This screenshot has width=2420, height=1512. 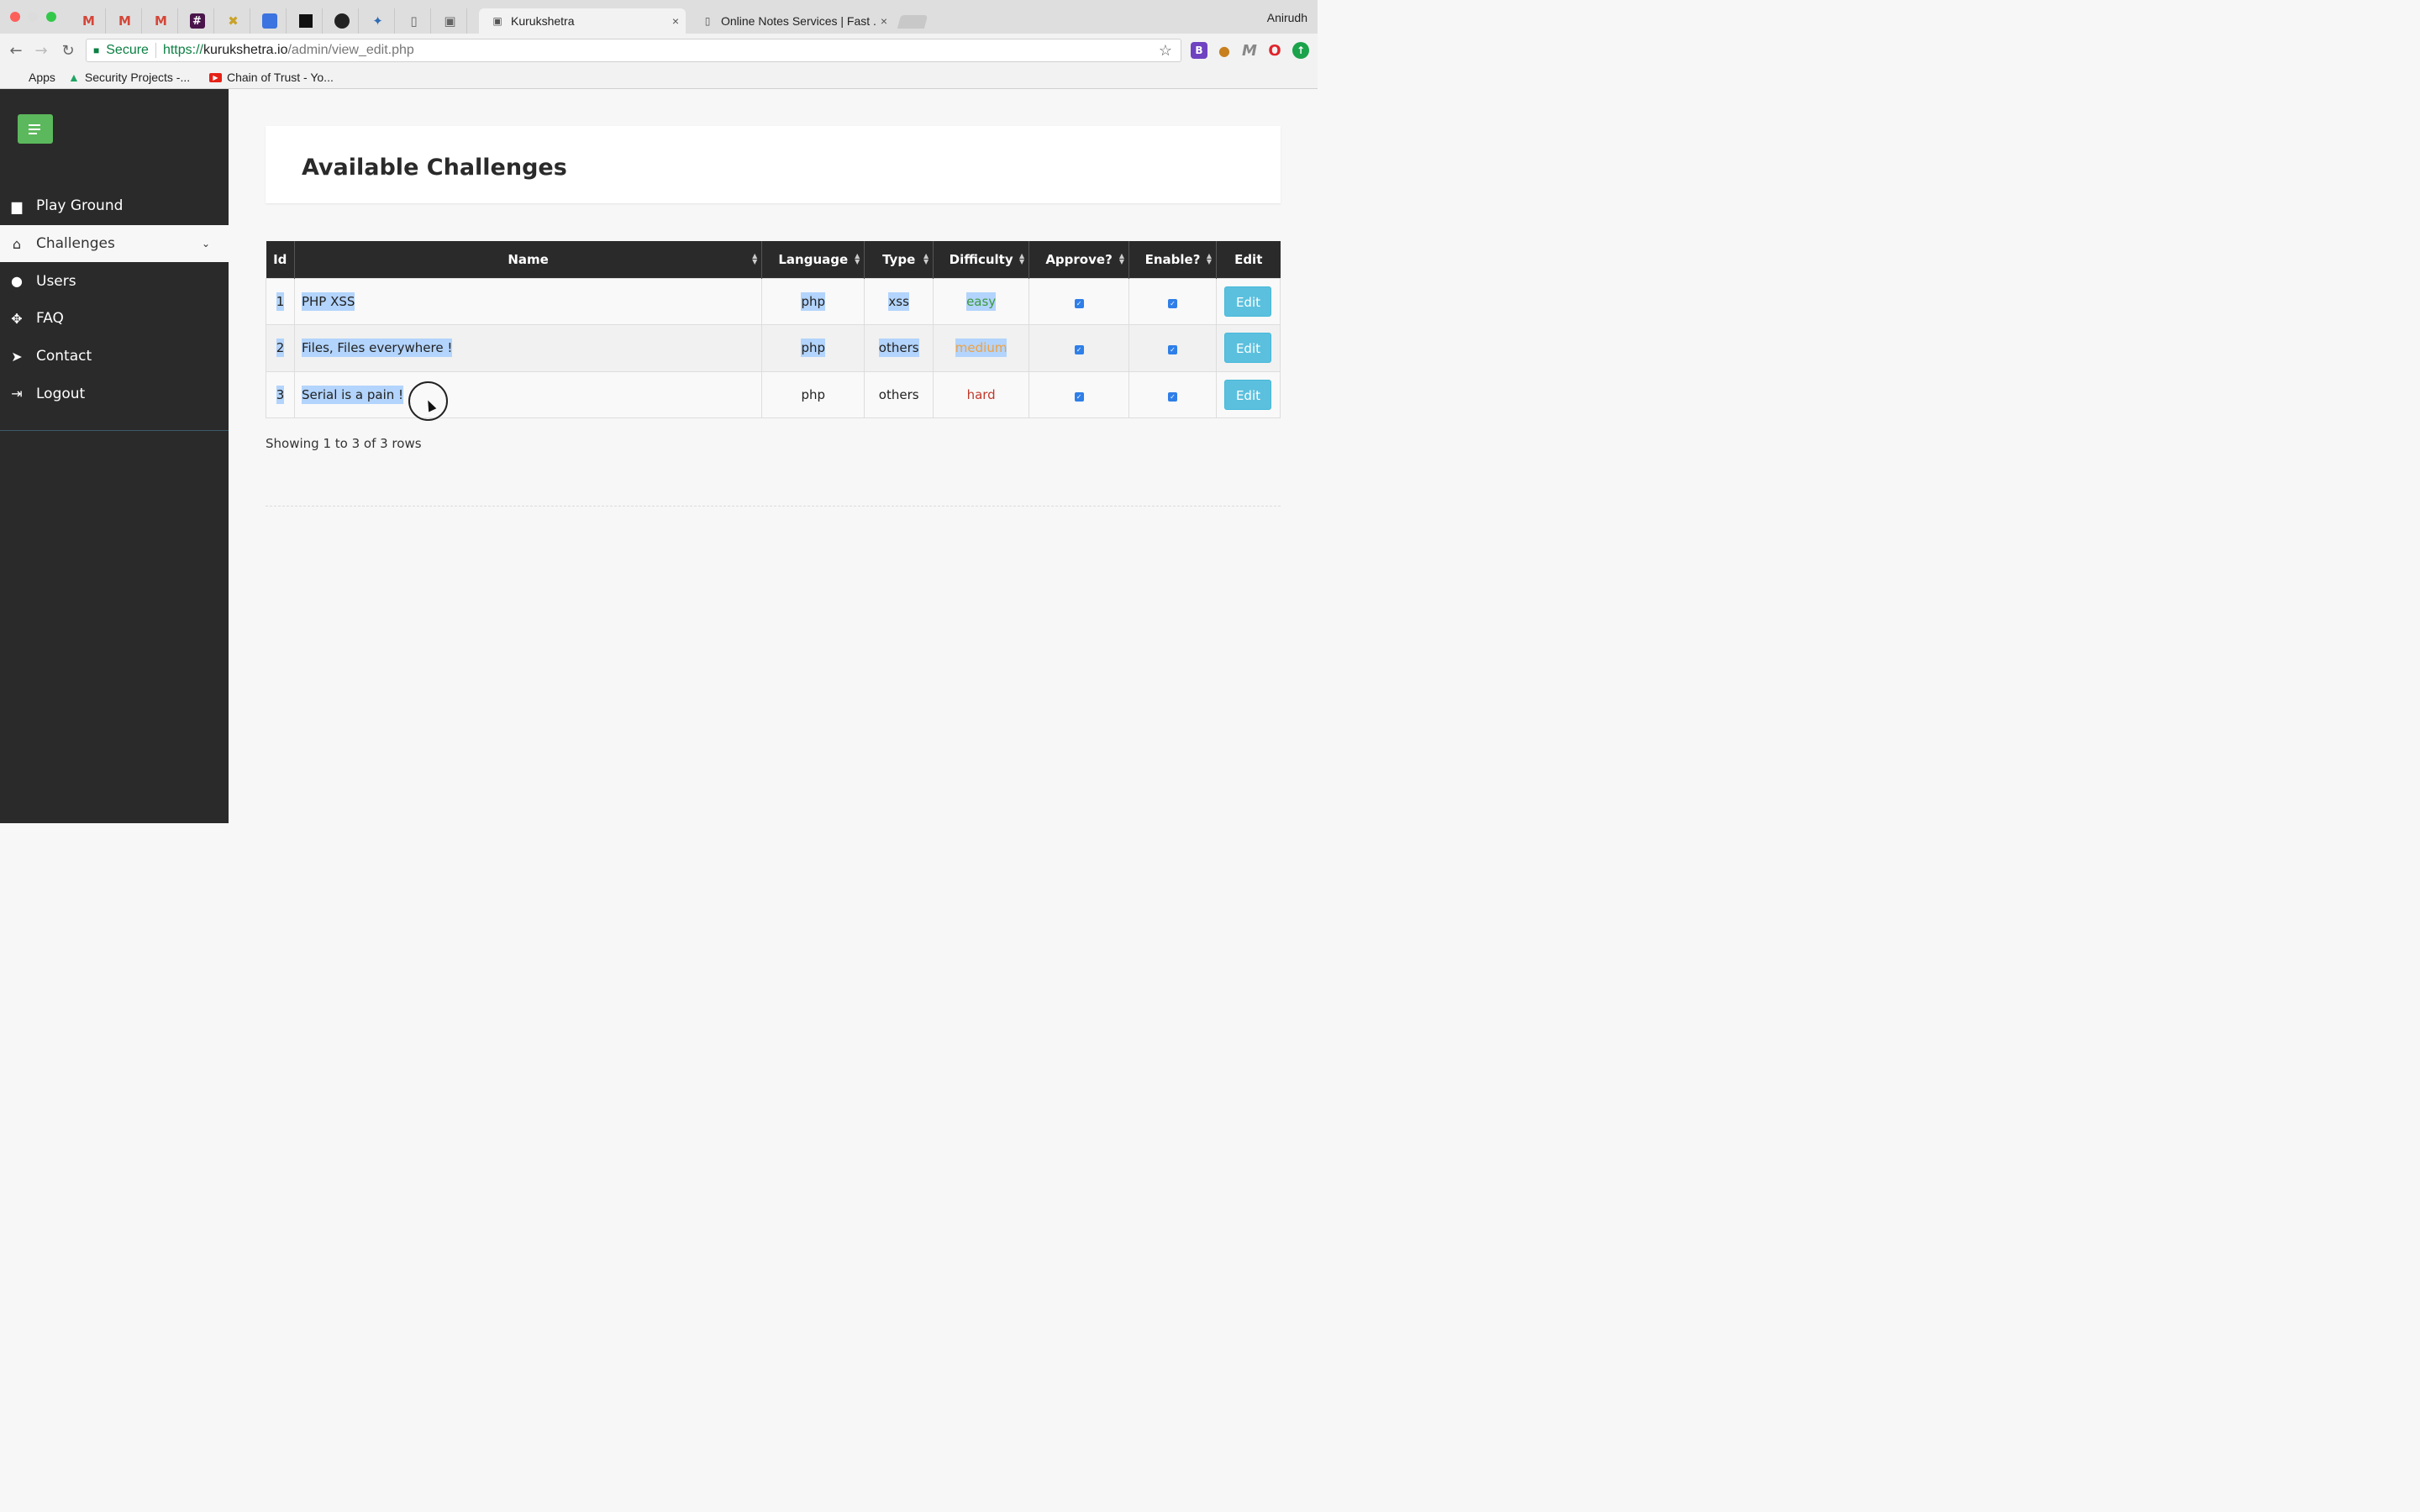 I want to click on window-close-button, so click(x=15, y=17).